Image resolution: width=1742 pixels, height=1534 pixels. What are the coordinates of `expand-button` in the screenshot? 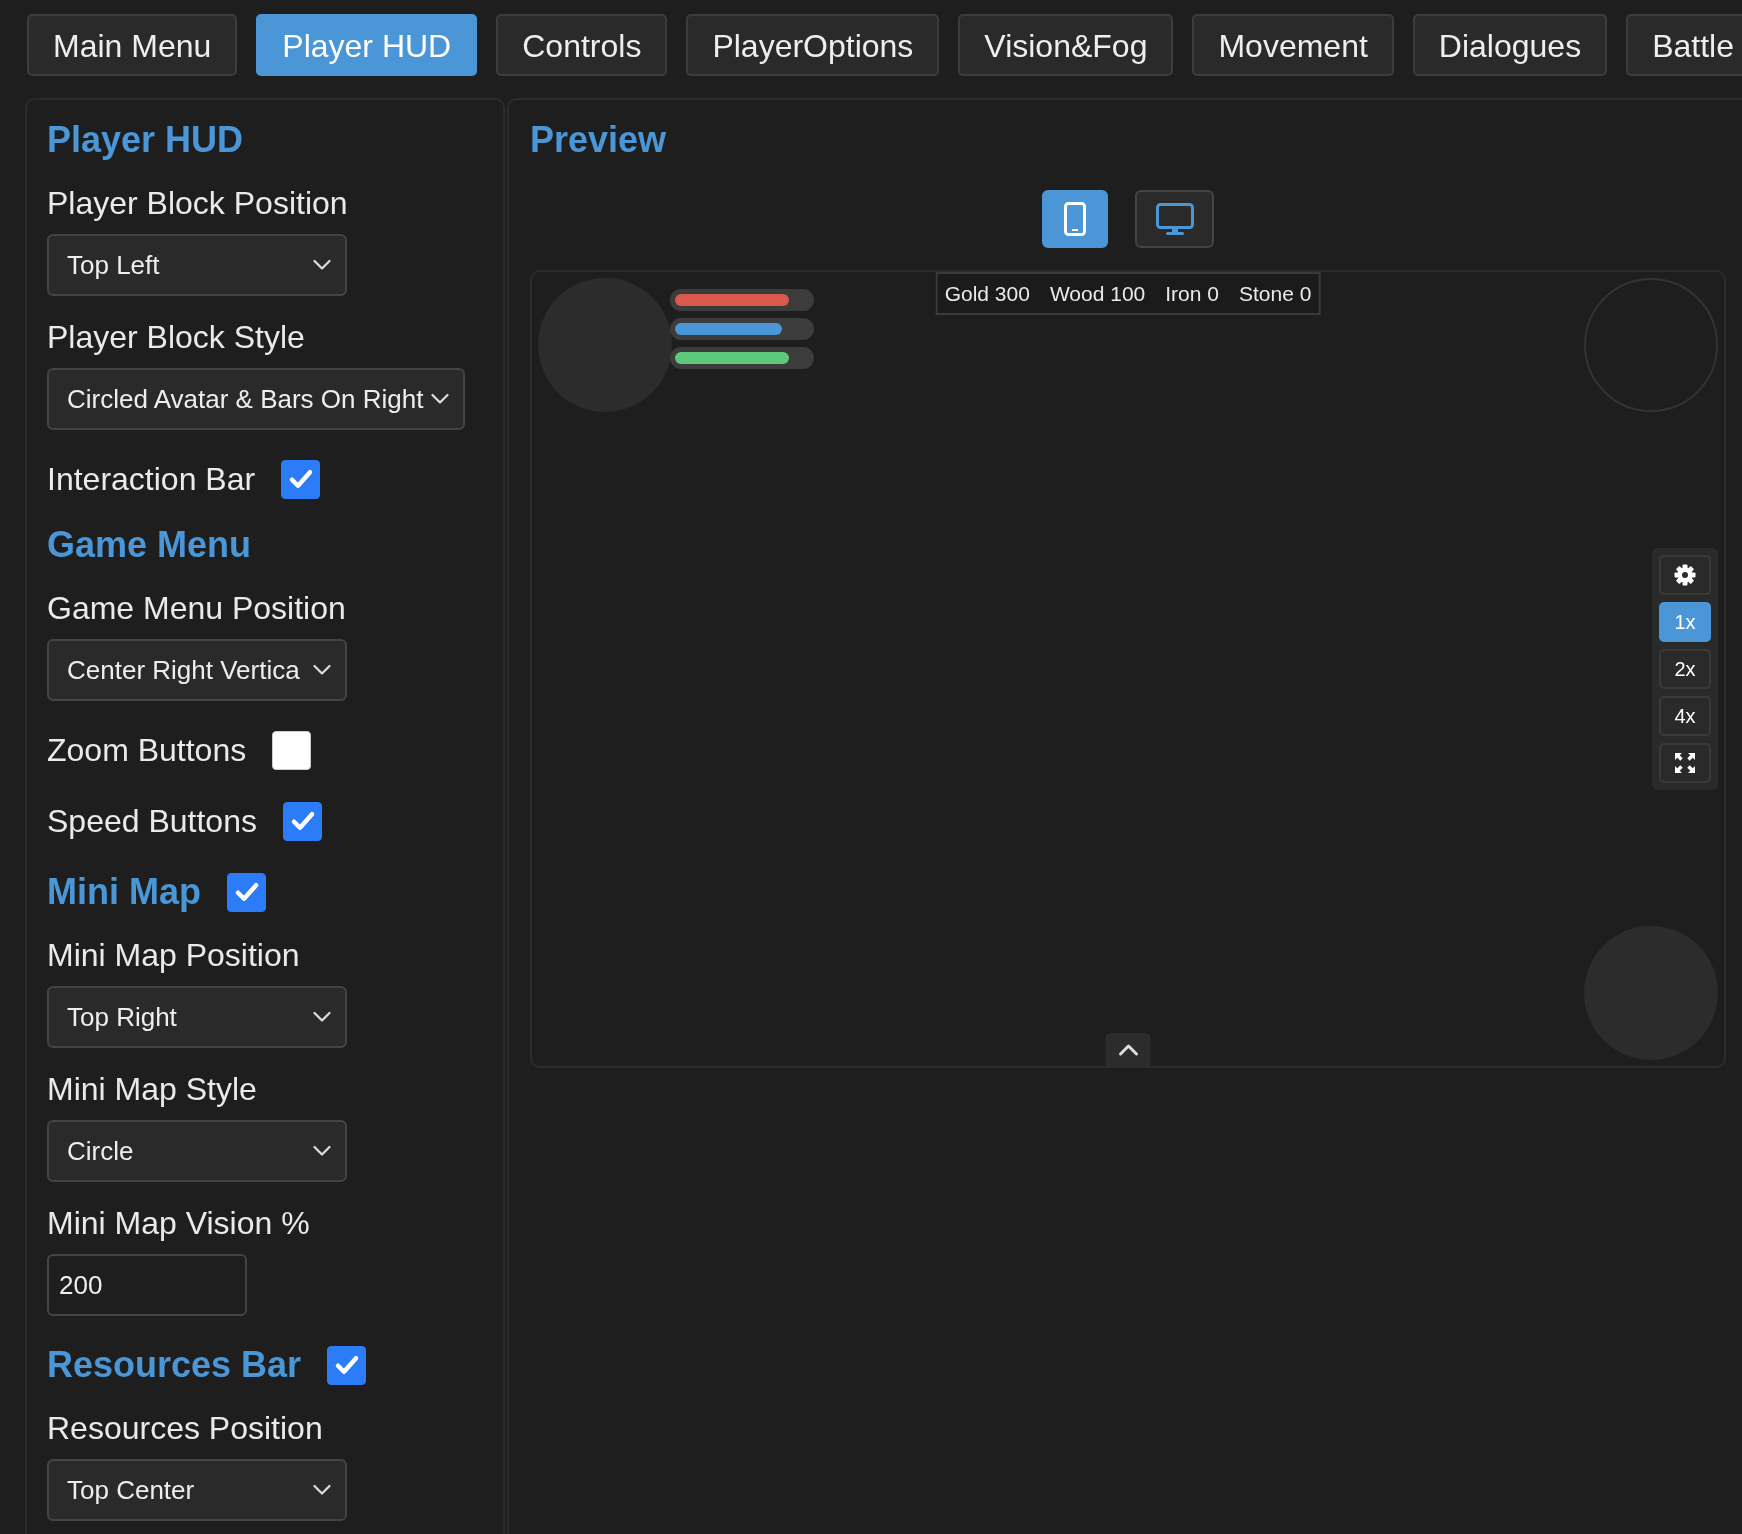 It's located at (1128, 1049).